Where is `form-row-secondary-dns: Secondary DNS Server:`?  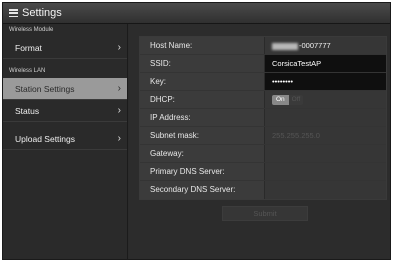
form-row-secondary-dns: Secondary DNS Server: is located at coordinates (263, 190).